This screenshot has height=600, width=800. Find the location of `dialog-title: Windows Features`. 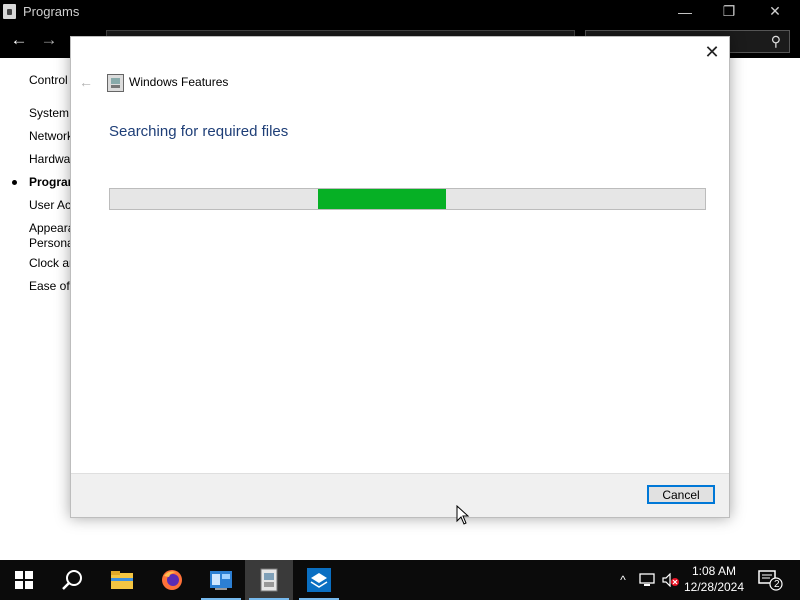

dialog-title: Windows Features is located at coordinates (179, 82).